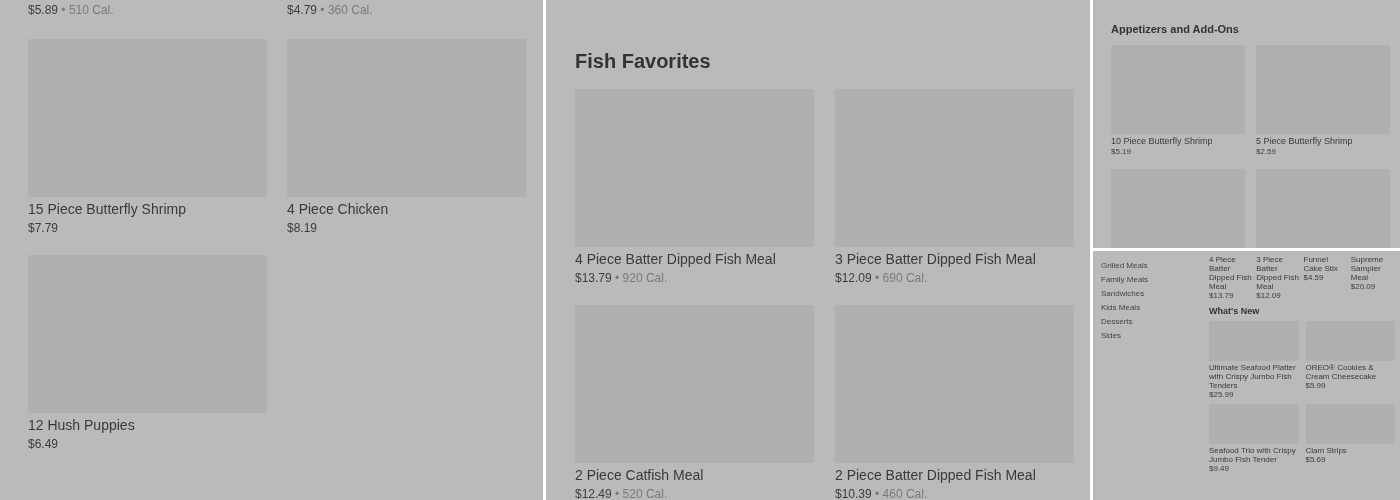 Image resolution: width=1400 pixels, height=500 pixels. I want to click on category-link: Family Meals, so click(1155, 279).